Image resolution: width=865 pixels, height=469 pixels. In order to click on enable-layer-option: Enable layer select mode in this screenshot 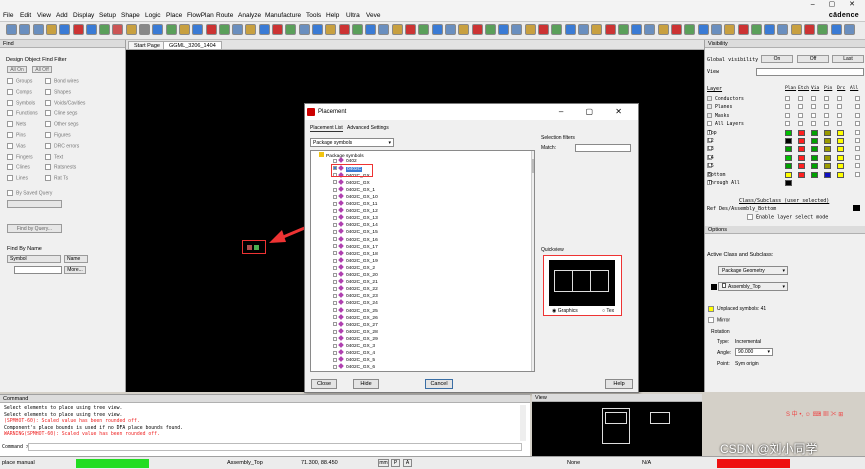, I will do `click(787, 217)`.